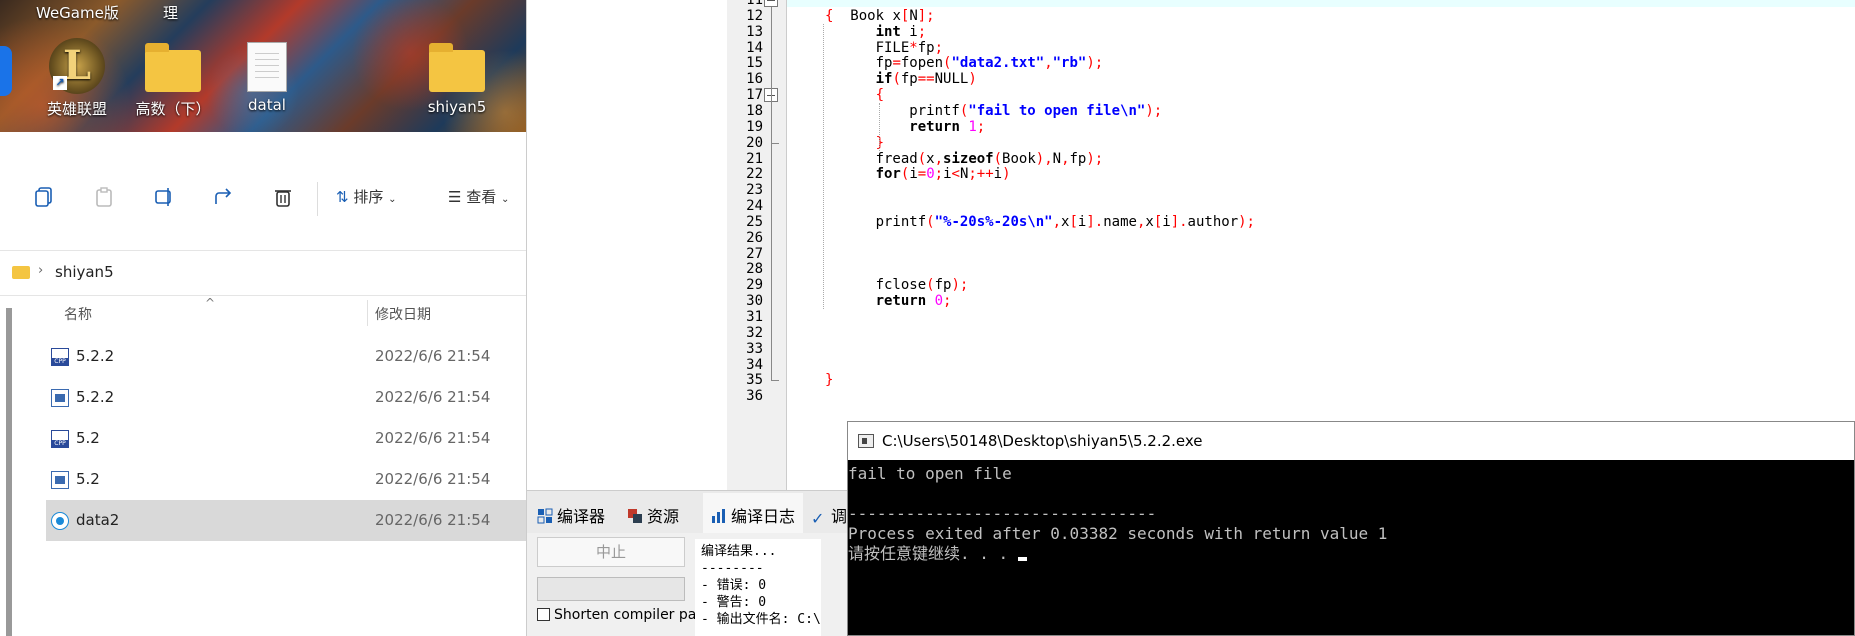 This screenshot has width=1855, height=636. What do you see at coordinates (611, 552) in the screenshot?
I see `stop-button: 中止` at bounding box center [611, 552].